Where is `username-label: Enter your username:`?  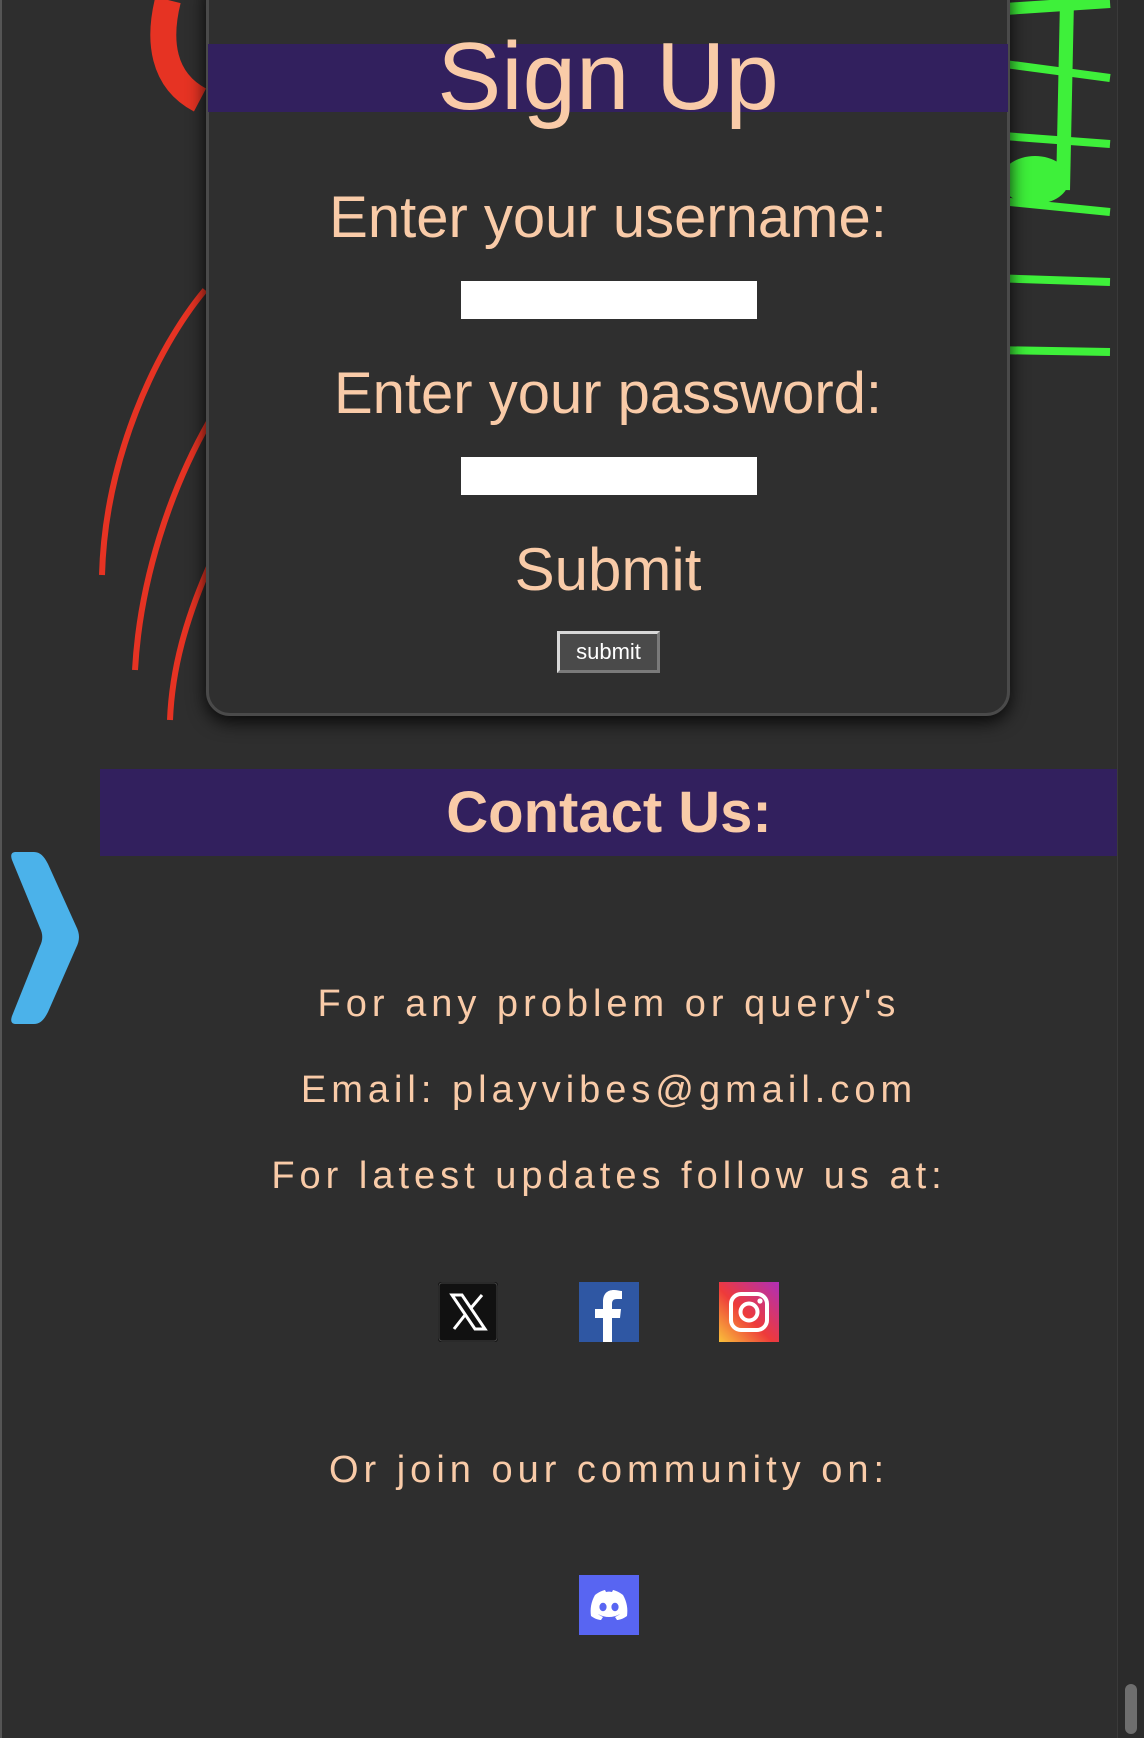
username-label: Enter your username: is located at coordinates (608, 217).